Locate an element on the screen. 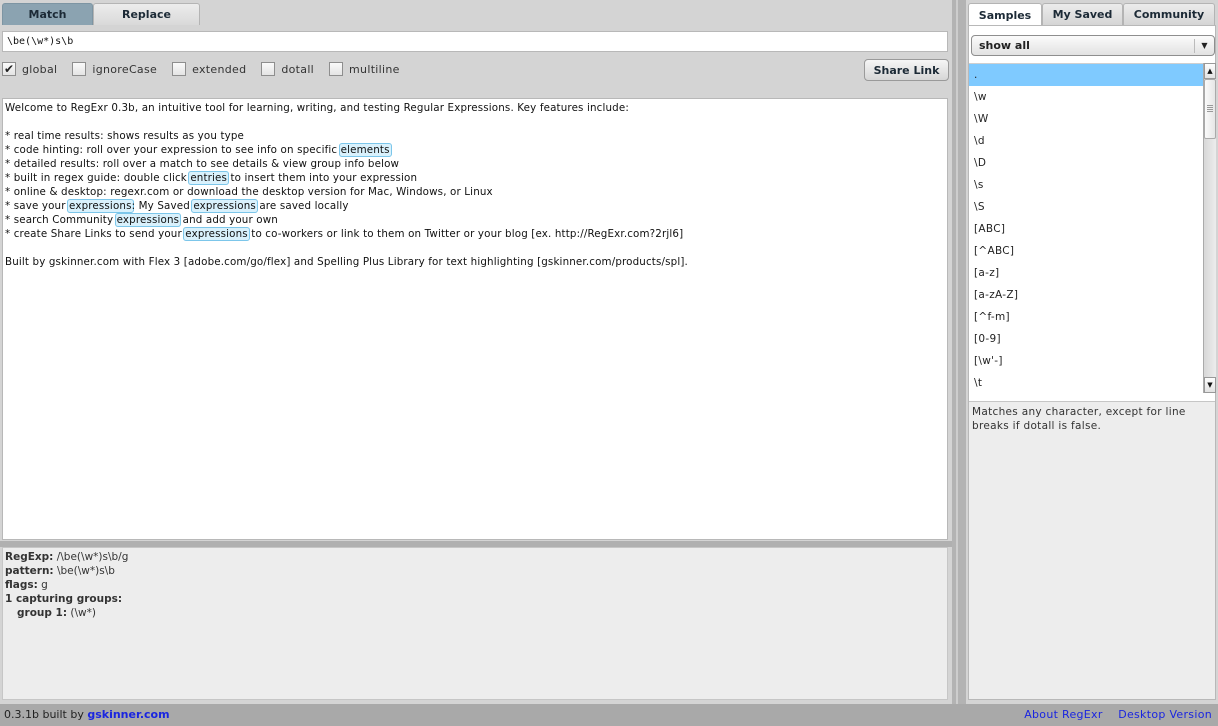 The width and height of the screenshot is (1218, 726). filter-value: show all is located at coordinates (1004, 45).